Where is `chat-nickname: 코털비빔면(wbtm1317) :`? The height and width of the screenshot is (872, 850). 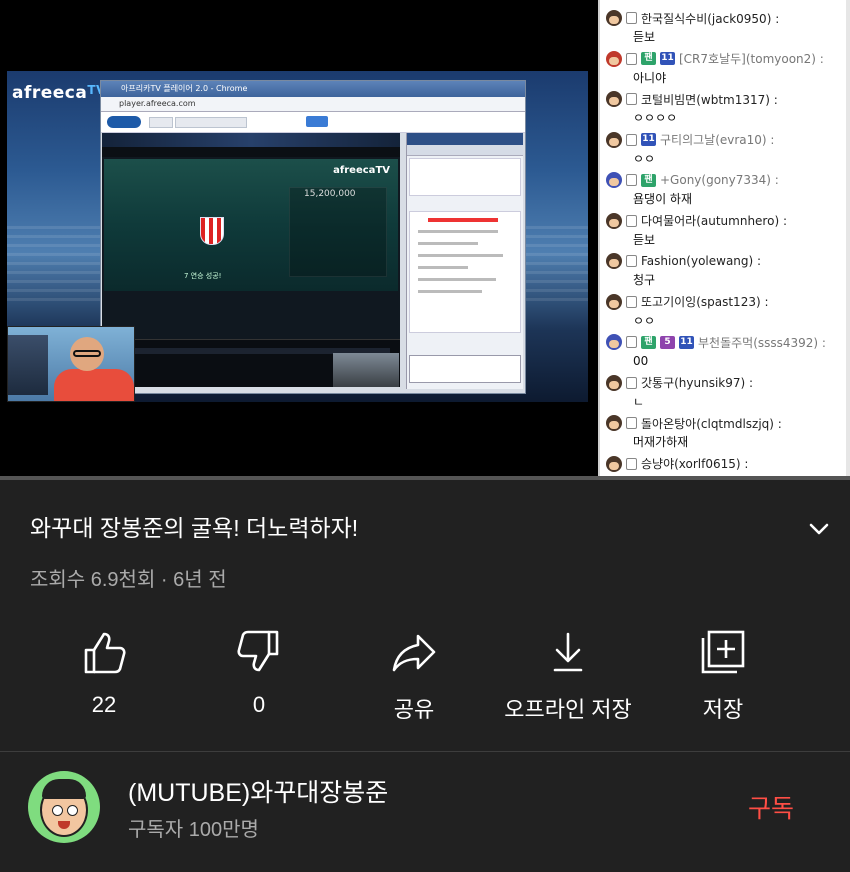 chat-nickname: 코털비빔면(wbtm1317) : is located at coordinates (709, 99).